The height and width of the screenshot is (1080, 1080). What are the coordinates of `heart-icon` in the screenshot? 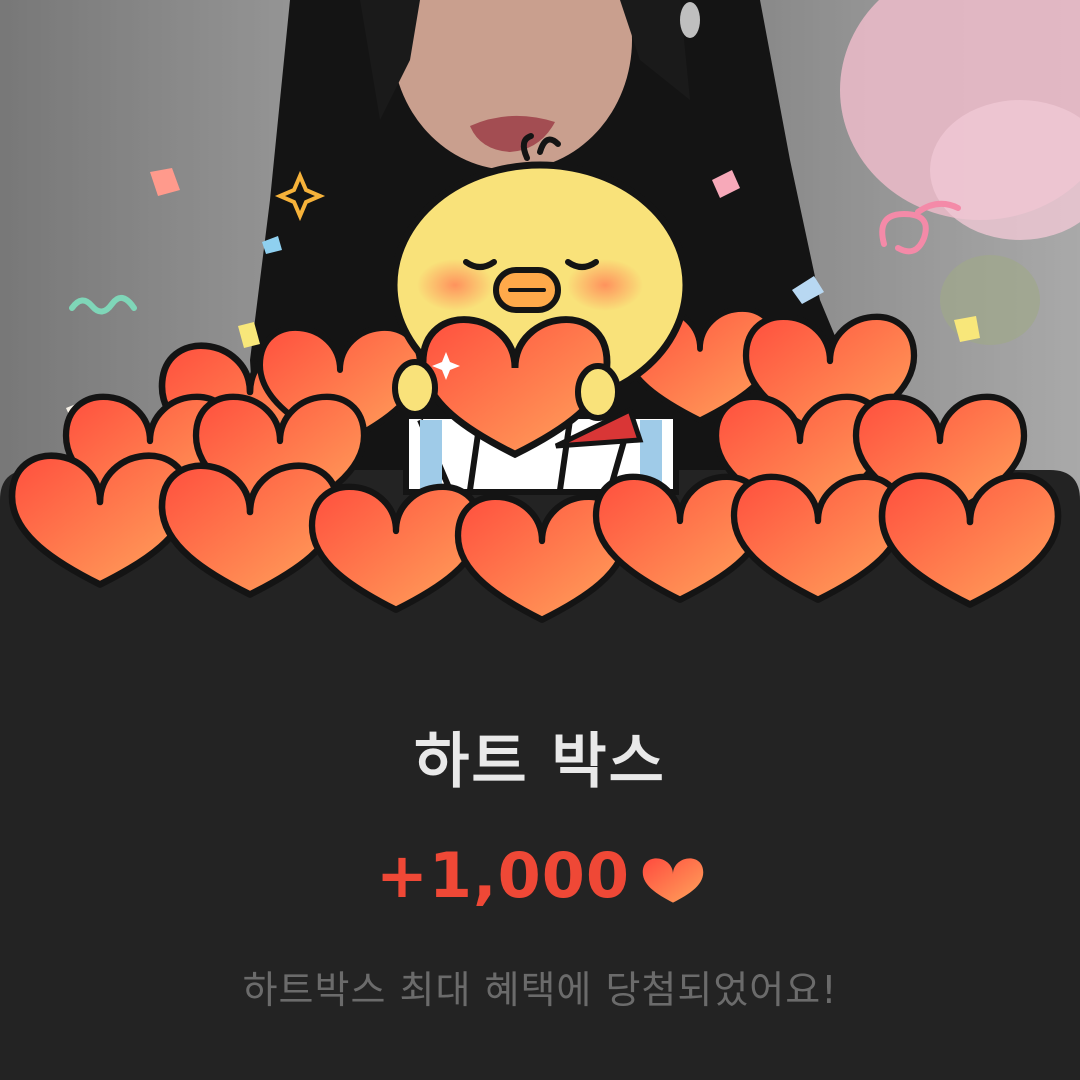 It's located at (673, 880).